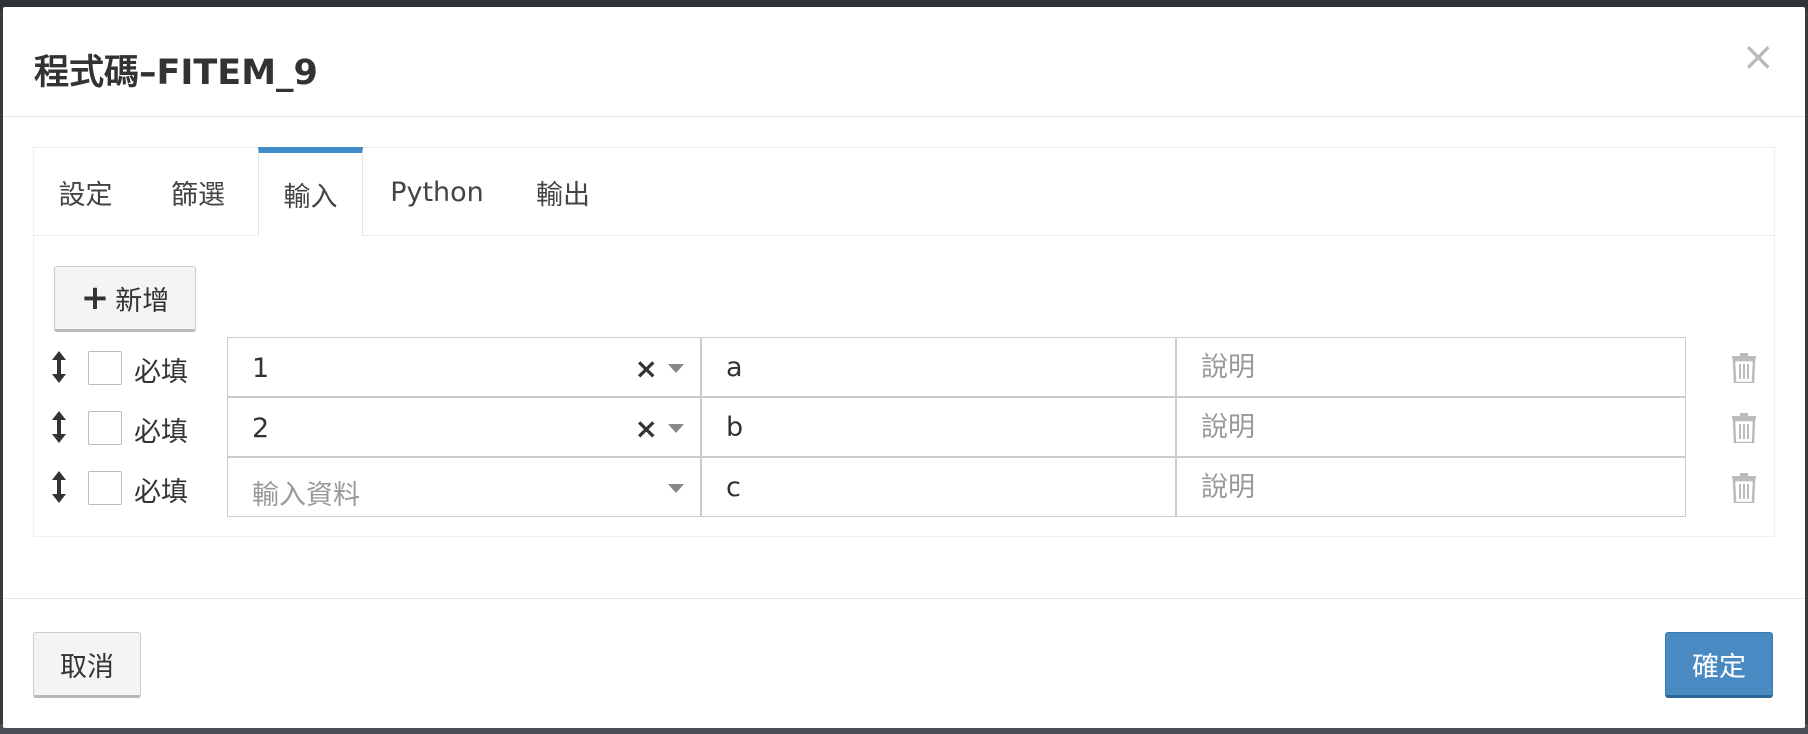 This screenshot has height=734, width=1808. I want to click on dialog-header: 程式碼–FITEM_9 ×, so click(904, 62).